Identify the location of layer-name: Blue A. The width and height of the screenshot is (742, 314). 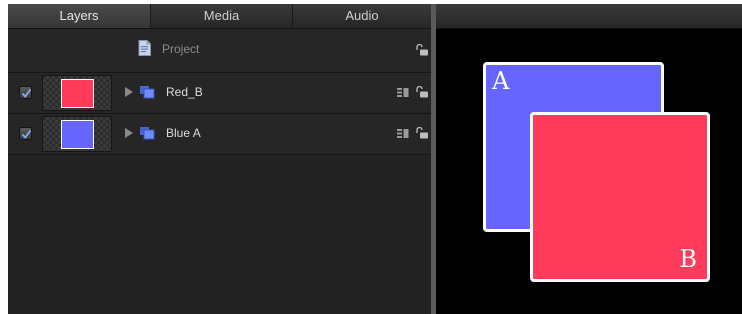
(183, 133).